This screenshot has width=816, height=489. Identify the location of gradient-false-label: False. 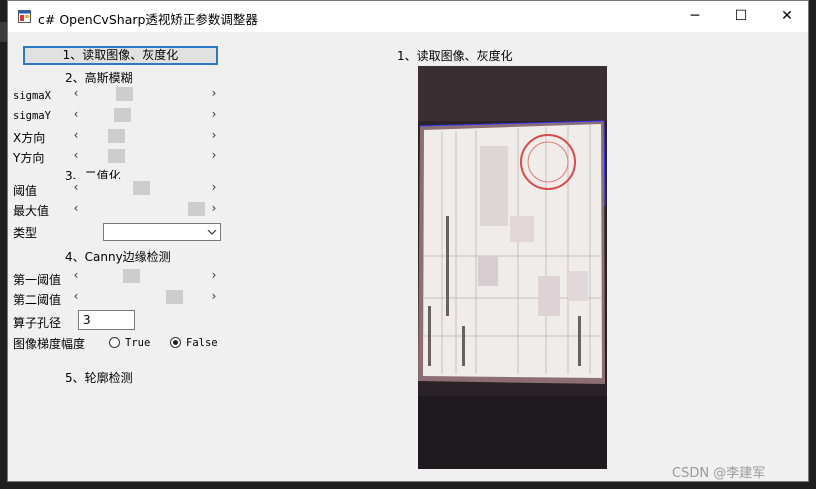
(202, 343).